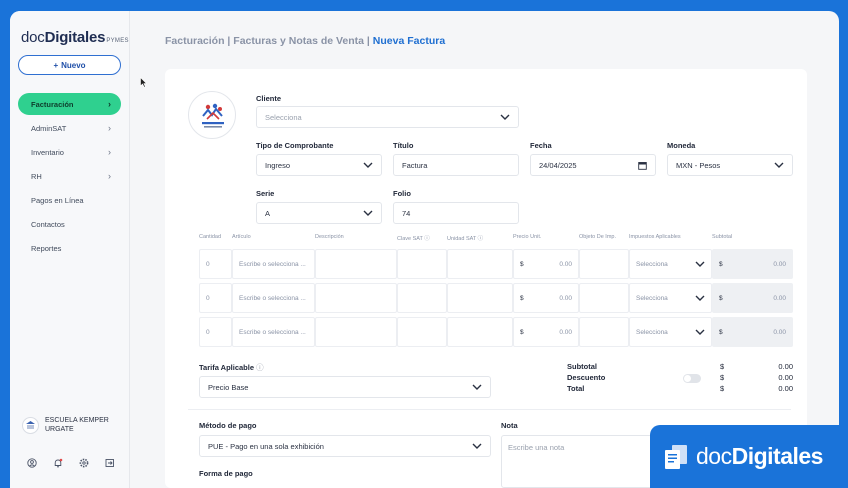 The image size is (848, 488). I want to click on moneda-label: Moneda, so click(681, 145).